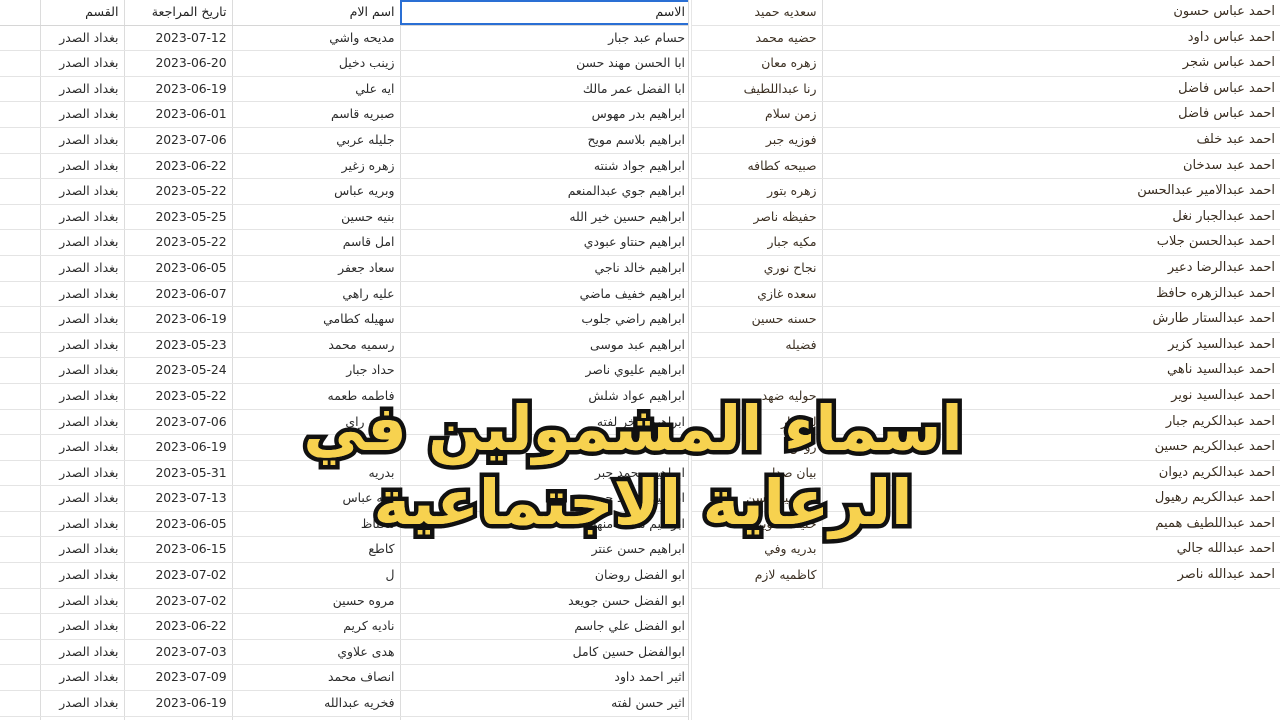  Describe the element at coordinates (544, 550) in the screenshot. I see `cell-name-20: ابراهيم حسن عنتر` at that location.